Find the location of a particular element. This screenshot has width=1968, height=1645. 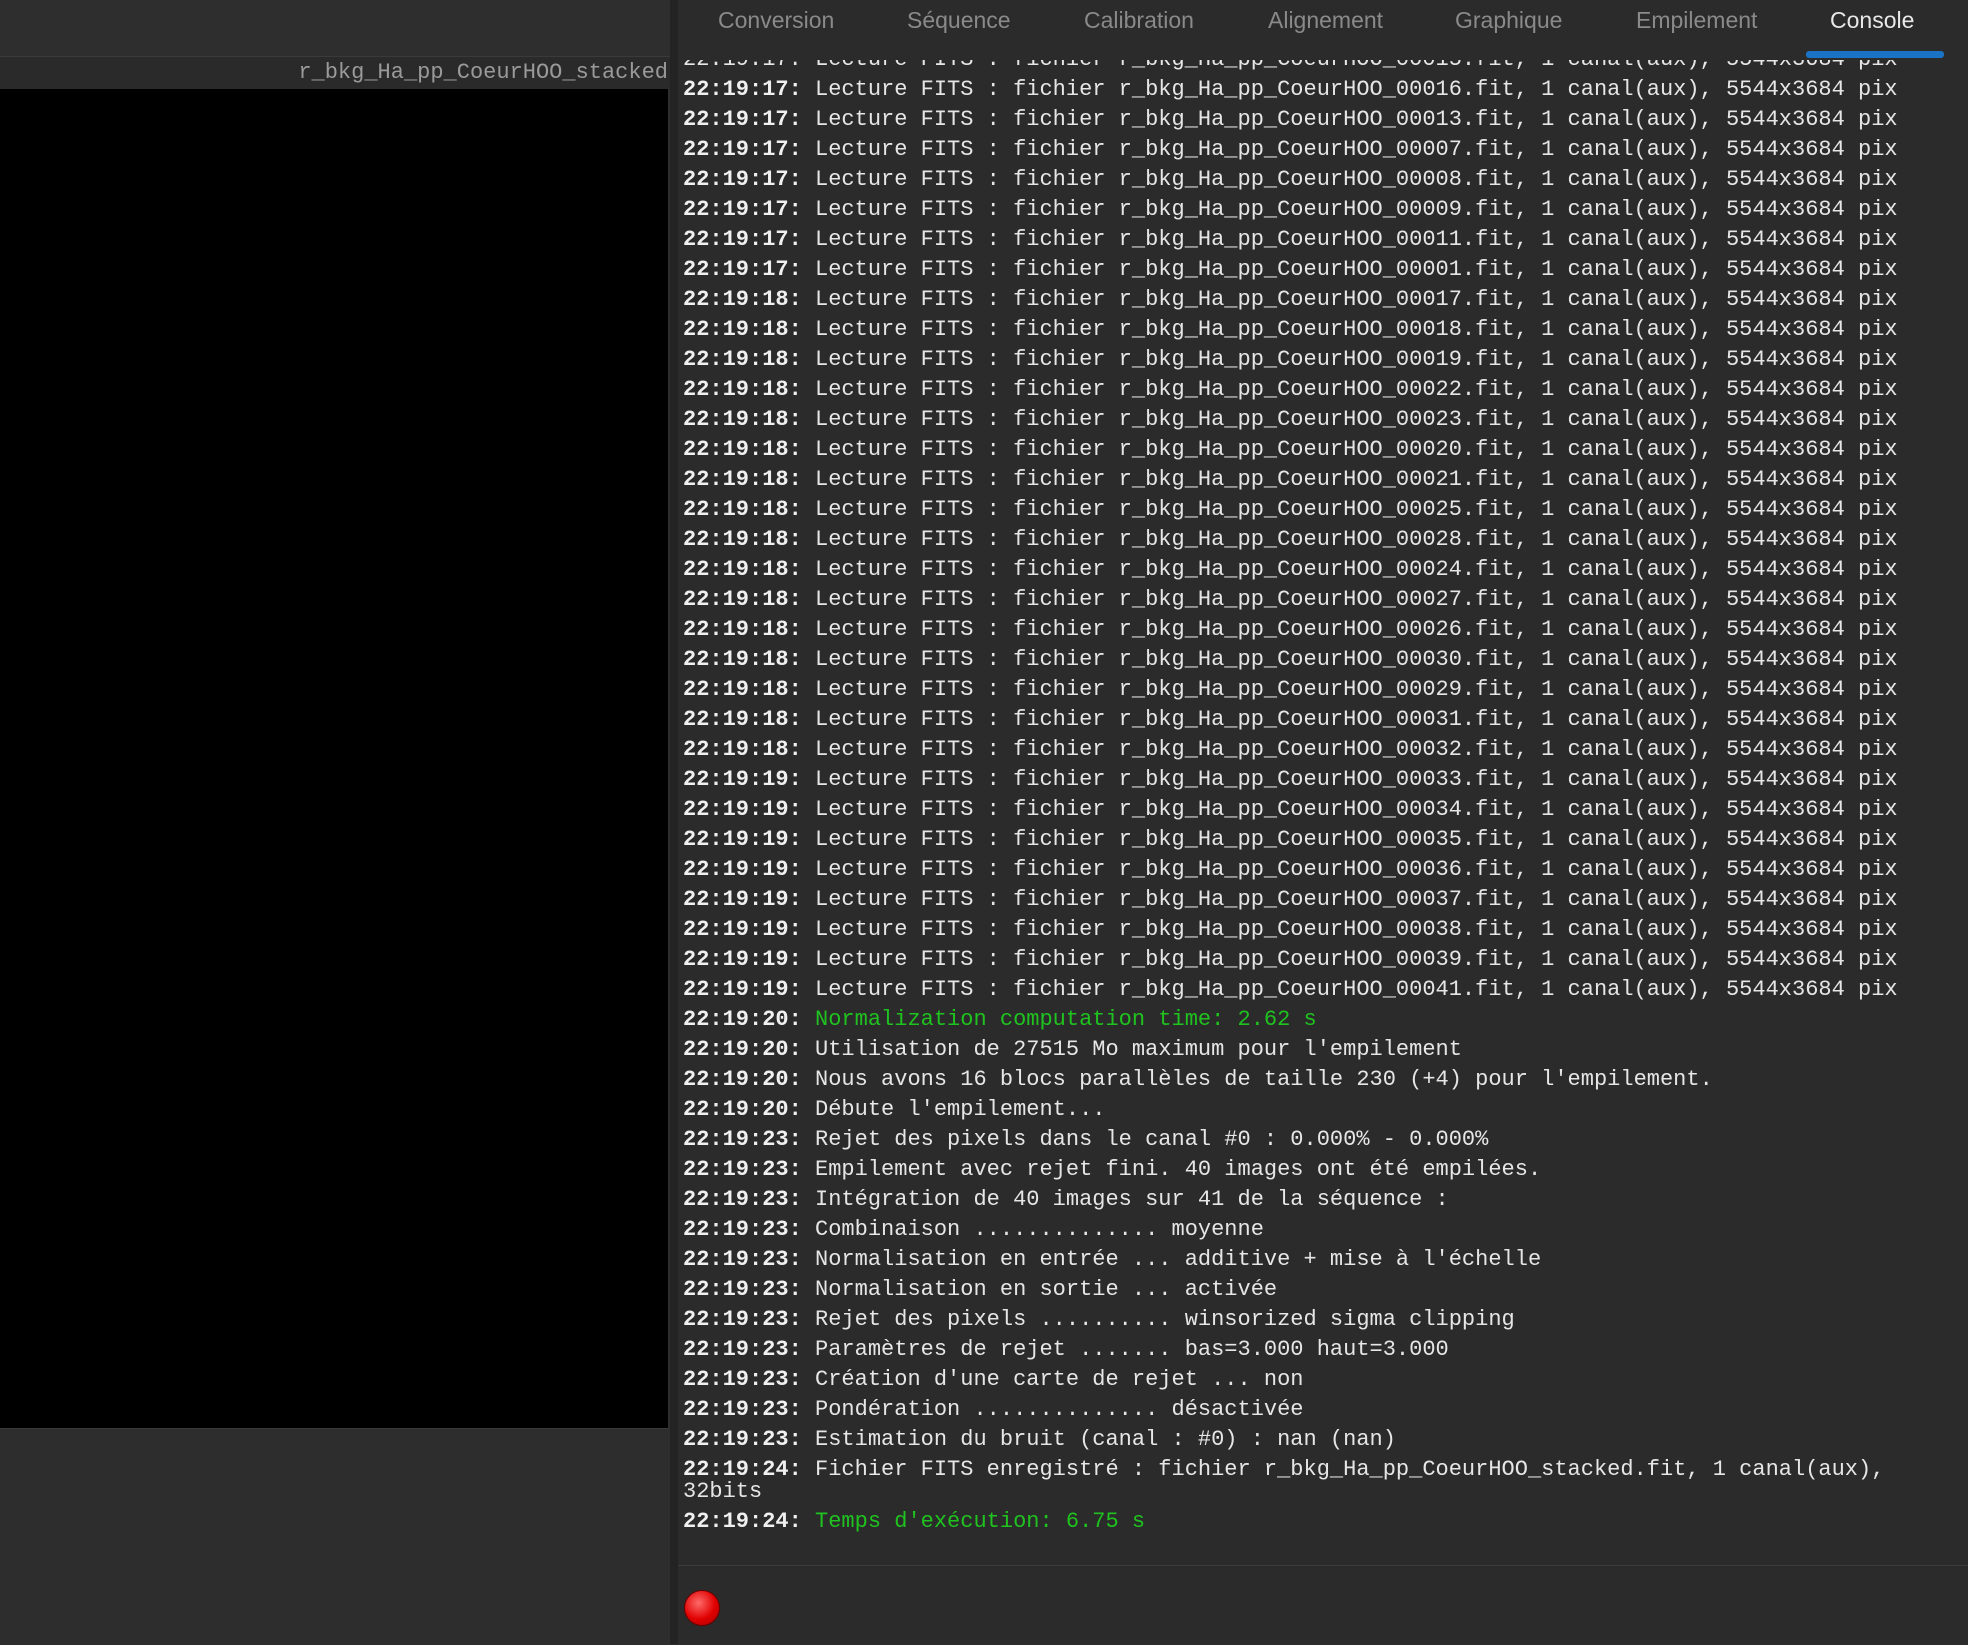

tab-sequence: Séquence is located at coordinates (959, 29).